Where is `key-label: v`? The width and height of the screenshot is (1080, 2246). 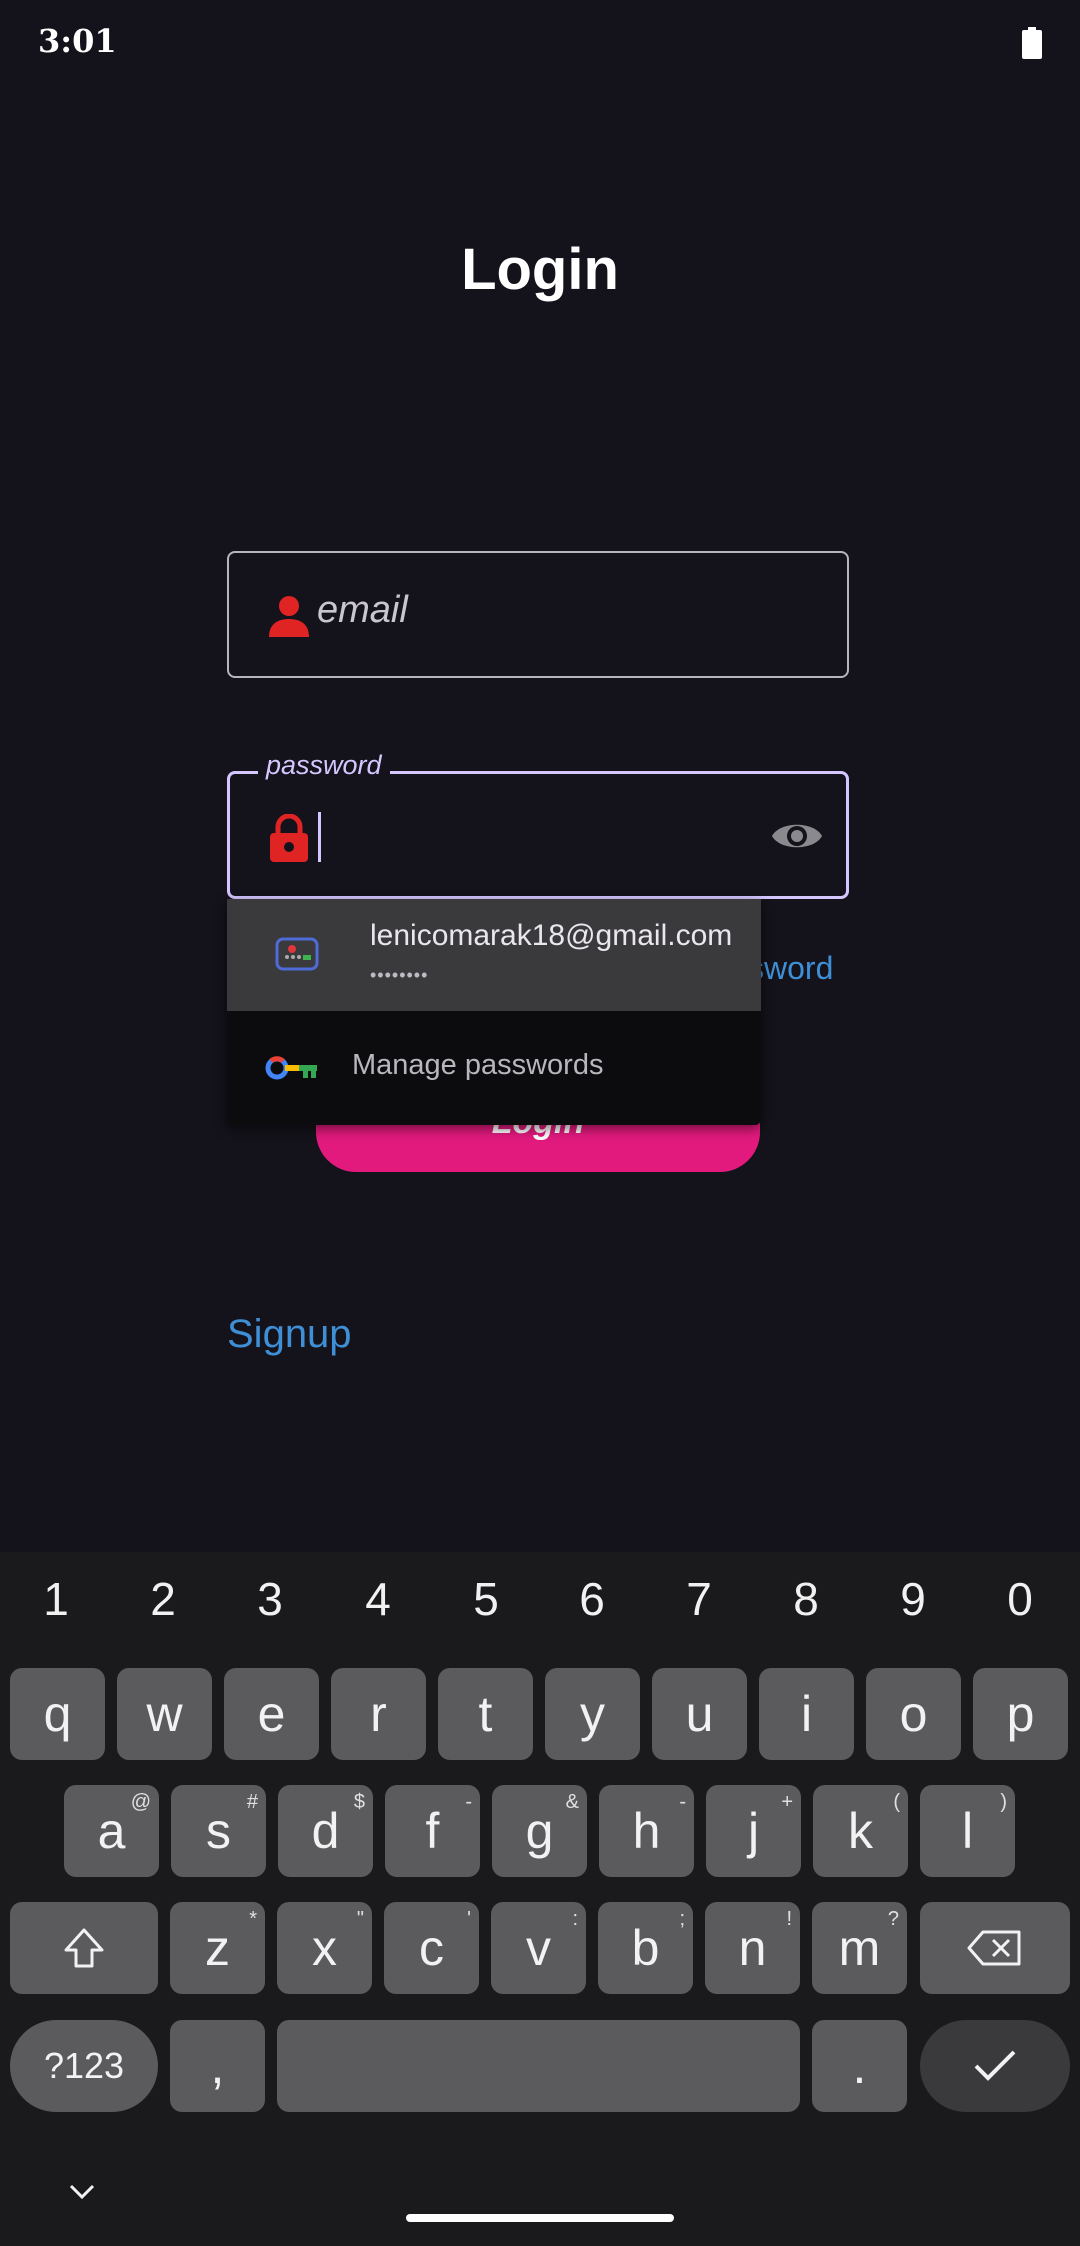 key-label: v is located at coordinates (538, 1948).